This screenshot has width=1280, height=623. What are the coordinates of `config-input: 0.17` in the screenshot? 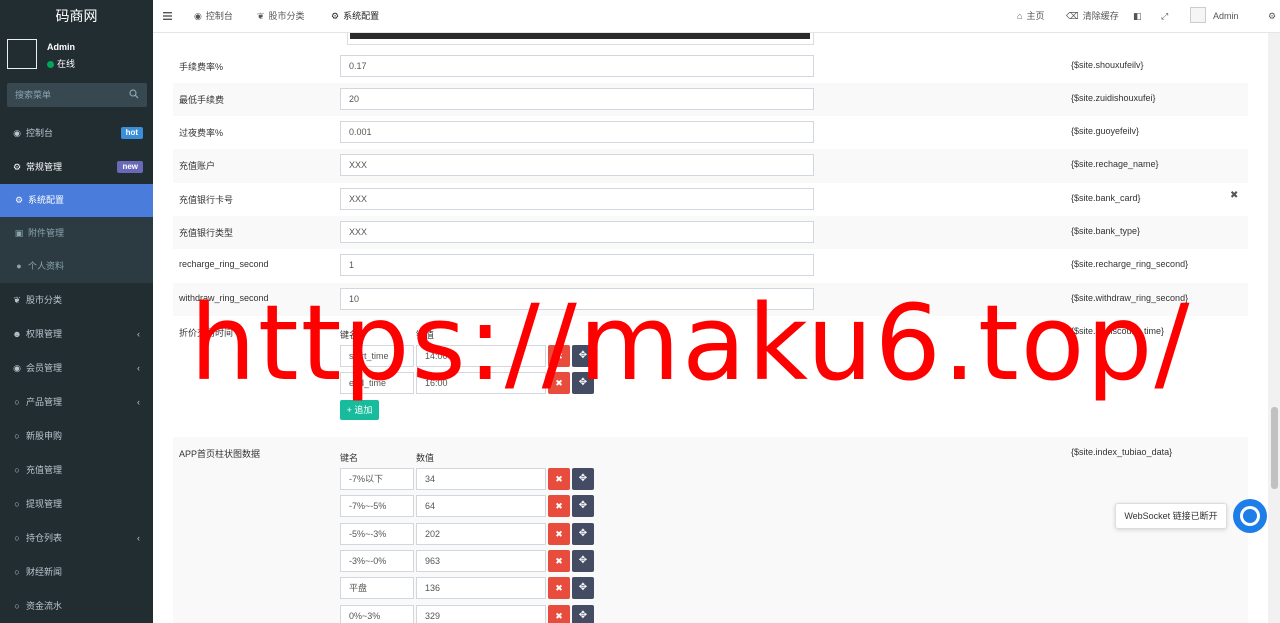 It's located at (577, 66).